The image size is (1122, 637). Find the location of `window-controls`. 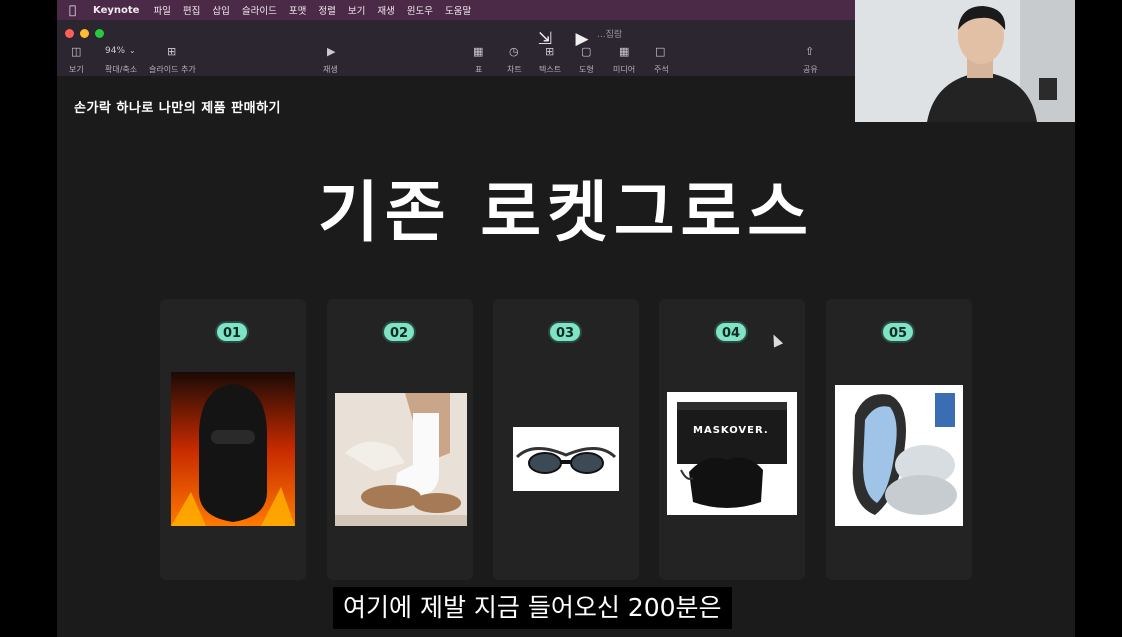

window-controls is located at coordinates (84, 33).